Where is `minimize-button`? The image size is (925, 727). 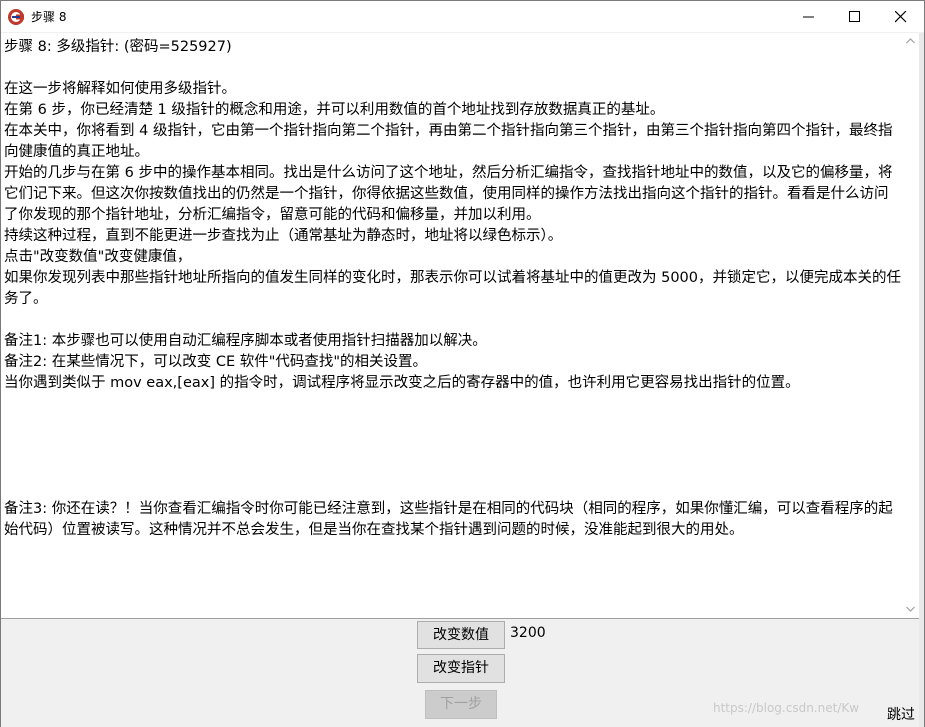 minimize-button is located at coordinates (809, 16).